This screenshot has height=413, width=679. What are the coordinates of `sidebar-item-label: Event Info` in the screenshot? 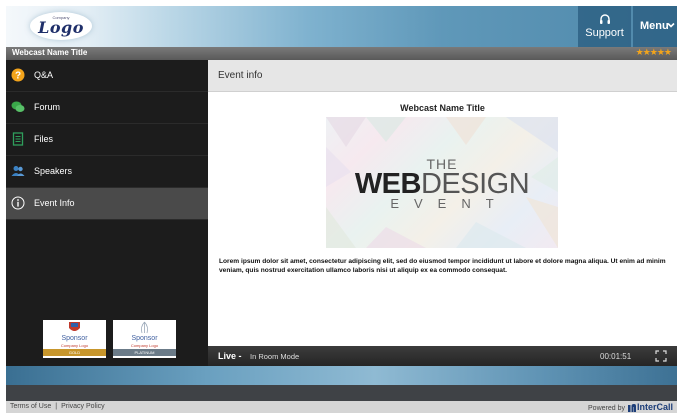 It's located at (54, 203).